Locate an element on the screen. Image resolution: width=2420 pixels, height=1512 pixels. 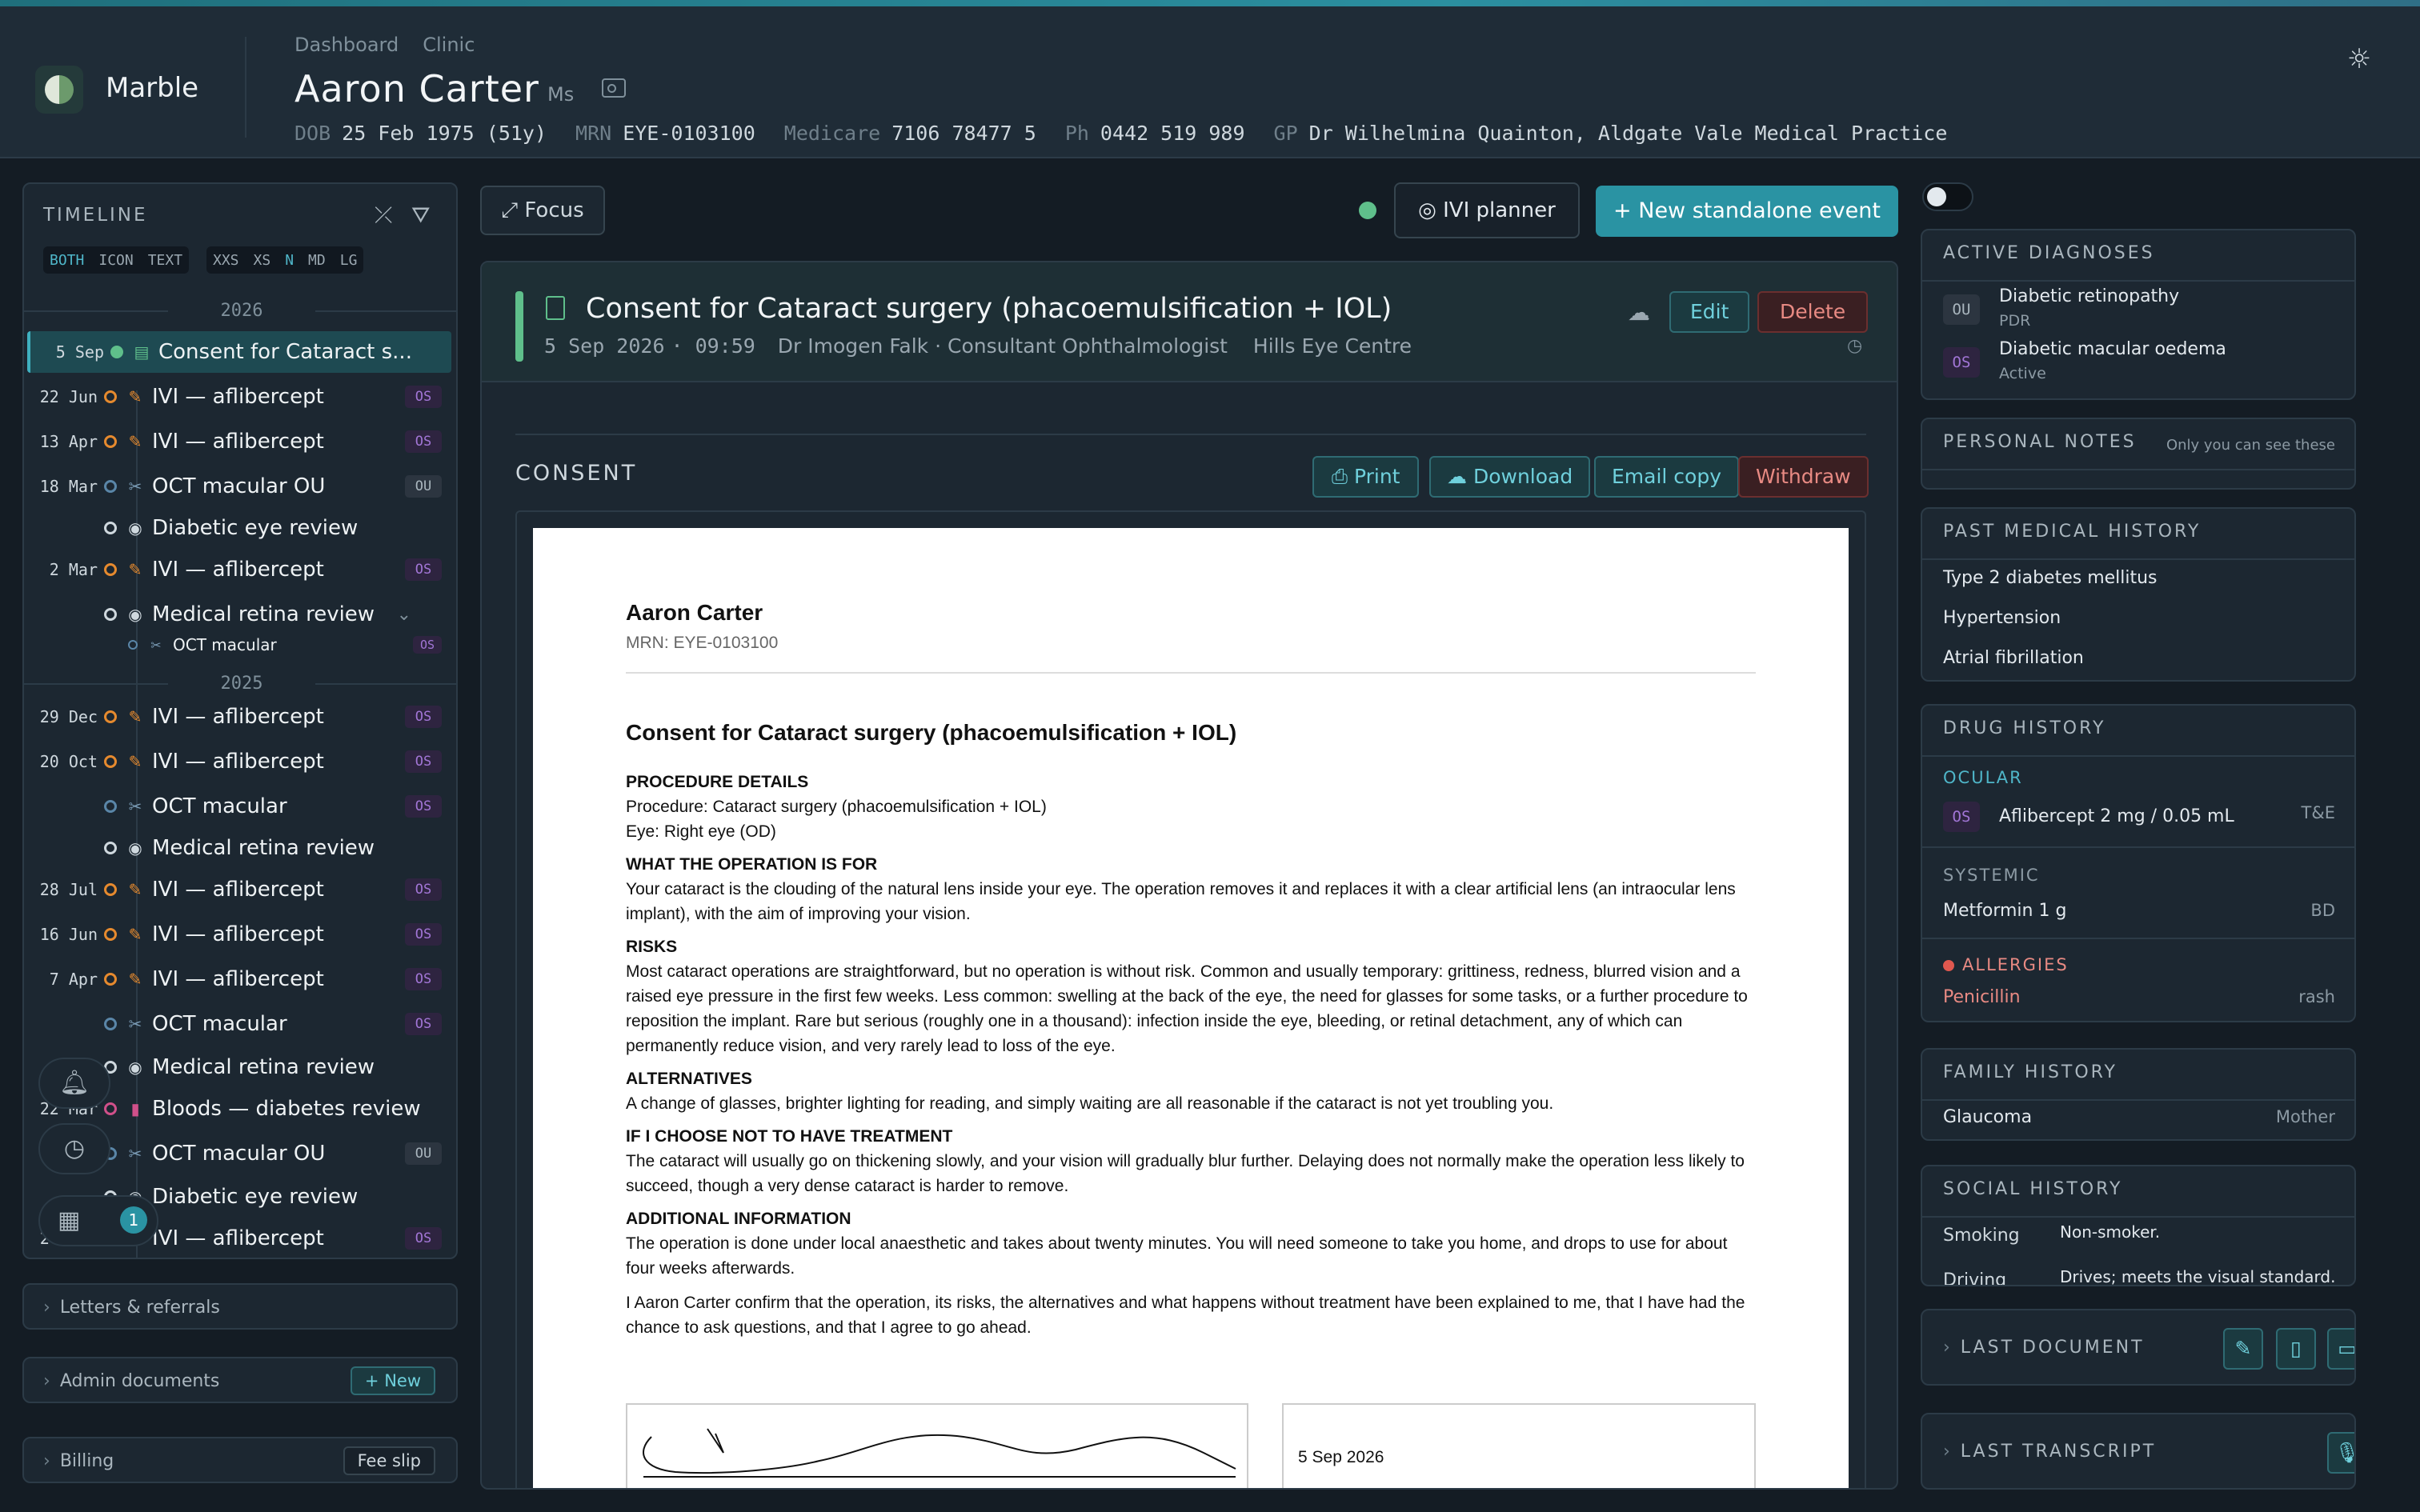
id-card-icon is located at coordinates (614, 88).